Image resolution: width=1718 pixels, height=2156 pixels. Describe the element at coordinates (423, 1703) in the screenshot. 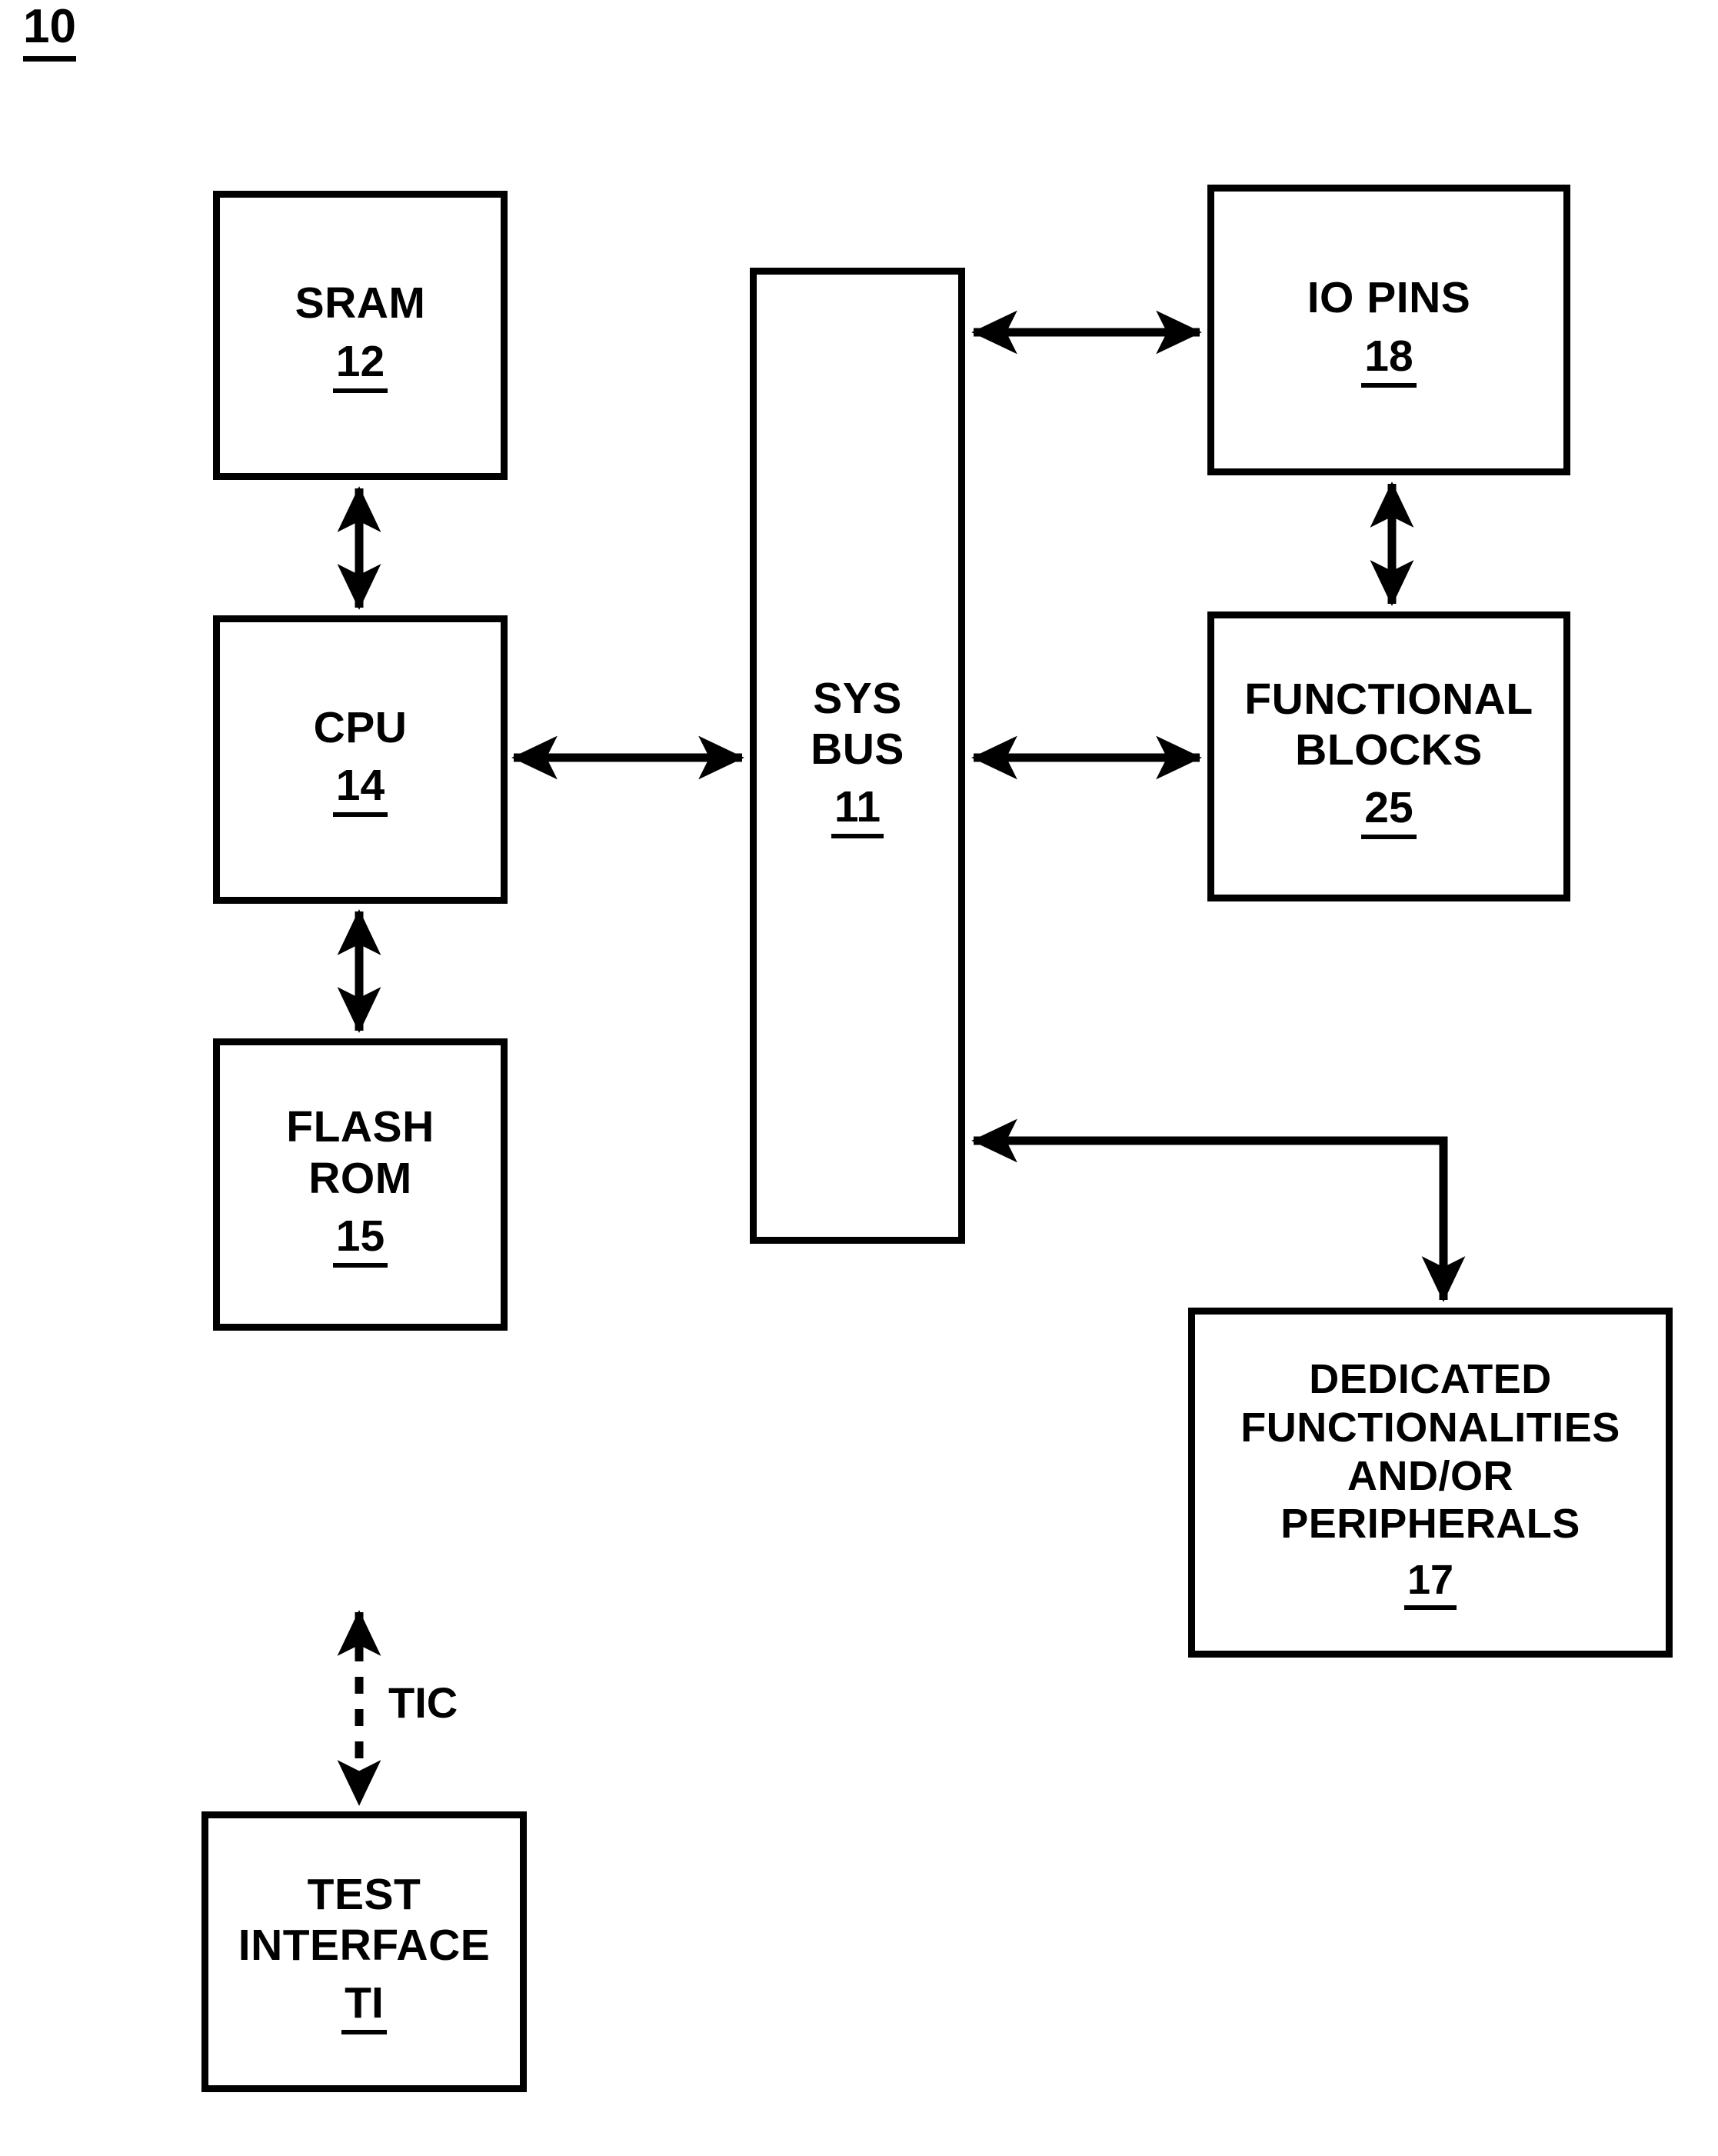

I see `edge-label-tic: TIC` at that location.